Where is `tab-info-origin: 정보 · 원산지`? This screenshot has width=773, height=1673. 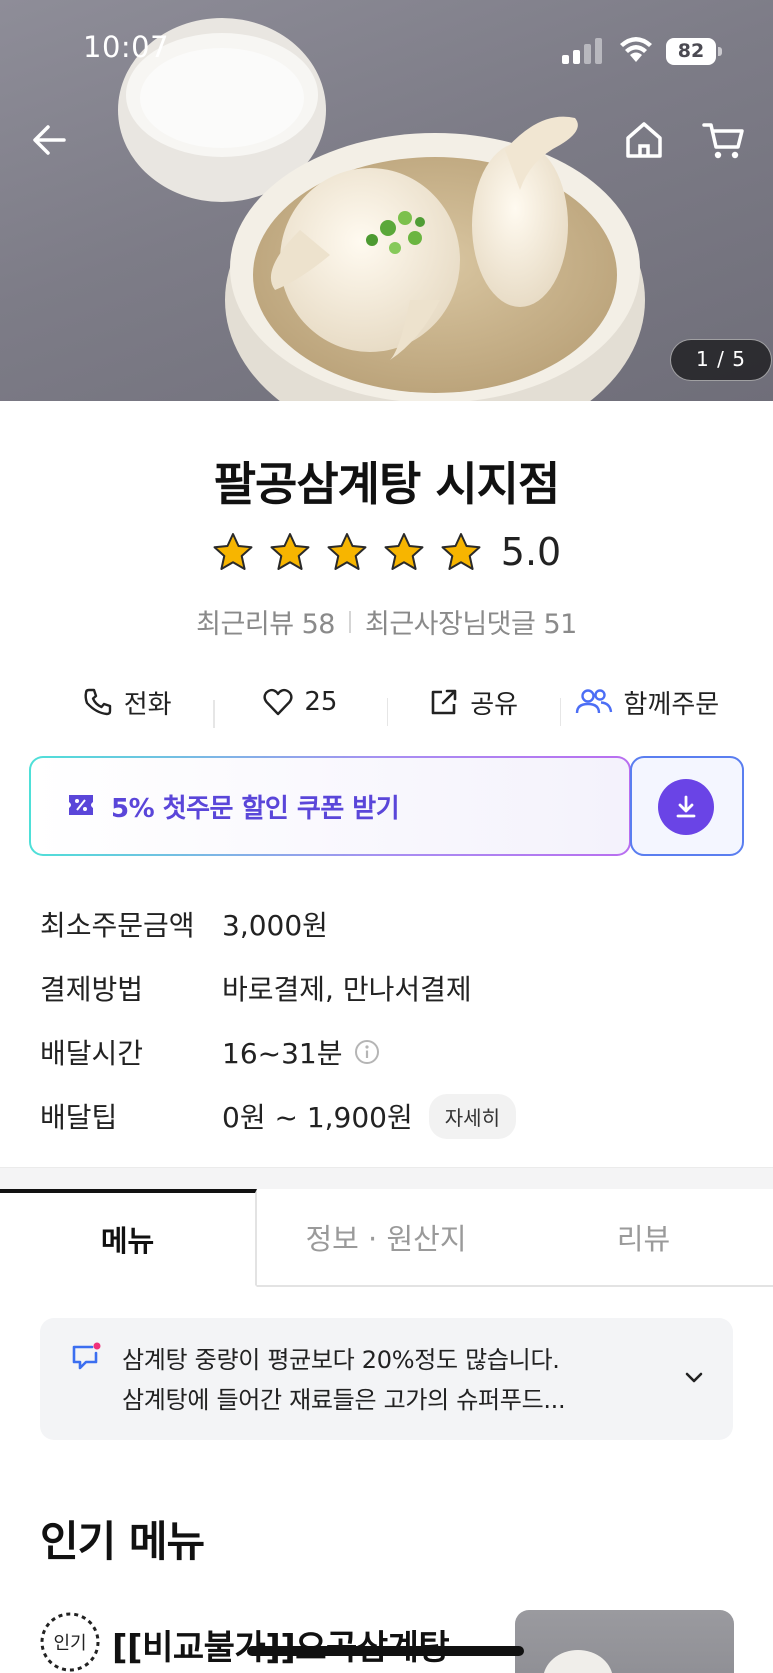 tab-info-origin: 정보 · 원산지 is located at coordinates (386, 1237).